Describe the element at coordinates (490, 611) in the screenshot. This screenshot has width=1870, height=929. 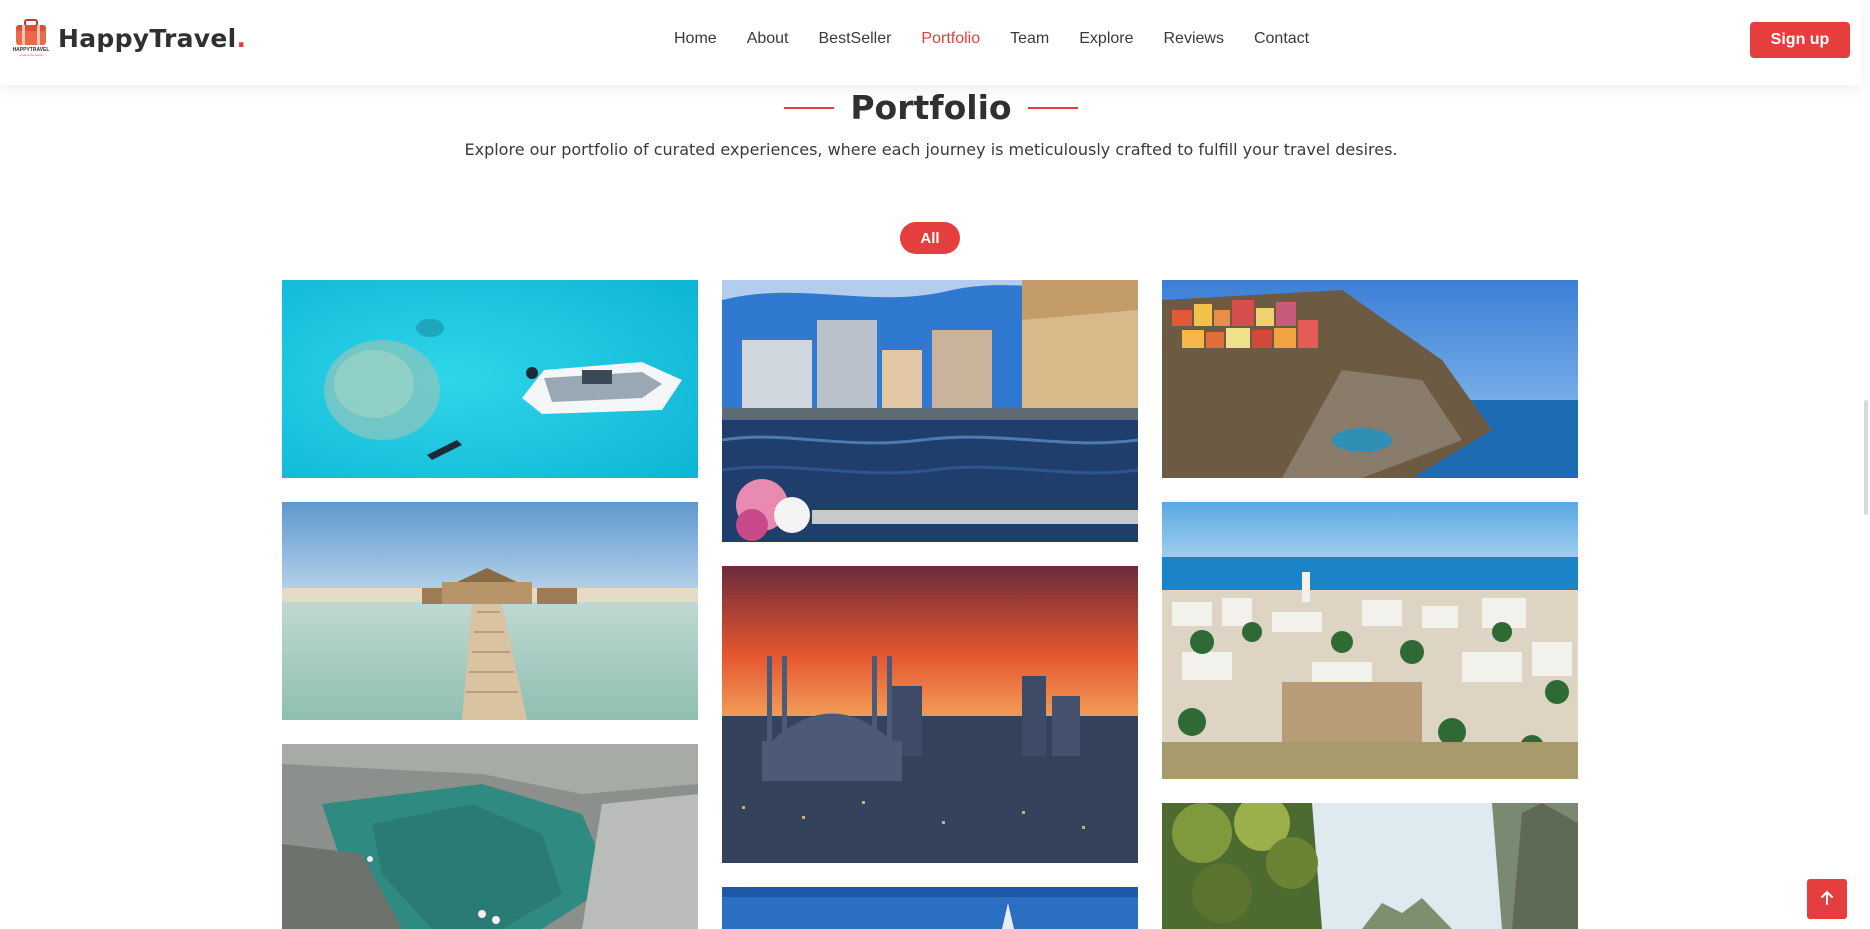
I see `portfolio-image-beach-hut-pier` at that location.